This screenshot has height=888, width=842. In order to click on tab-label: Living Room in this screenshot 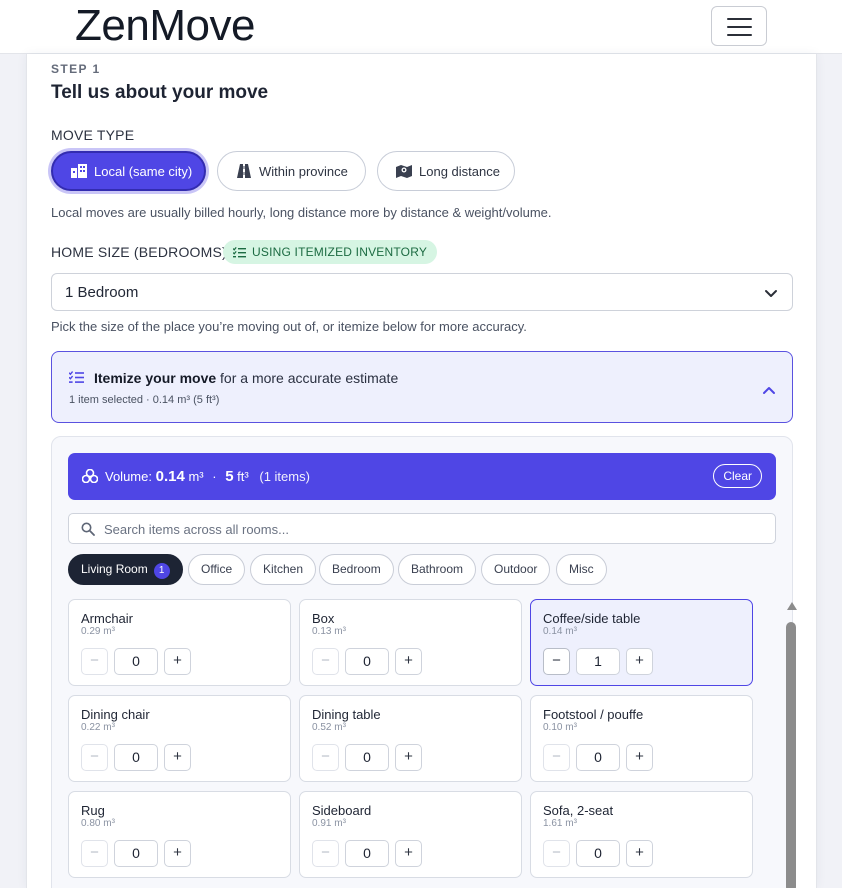, I will do `click(114, 569)`.